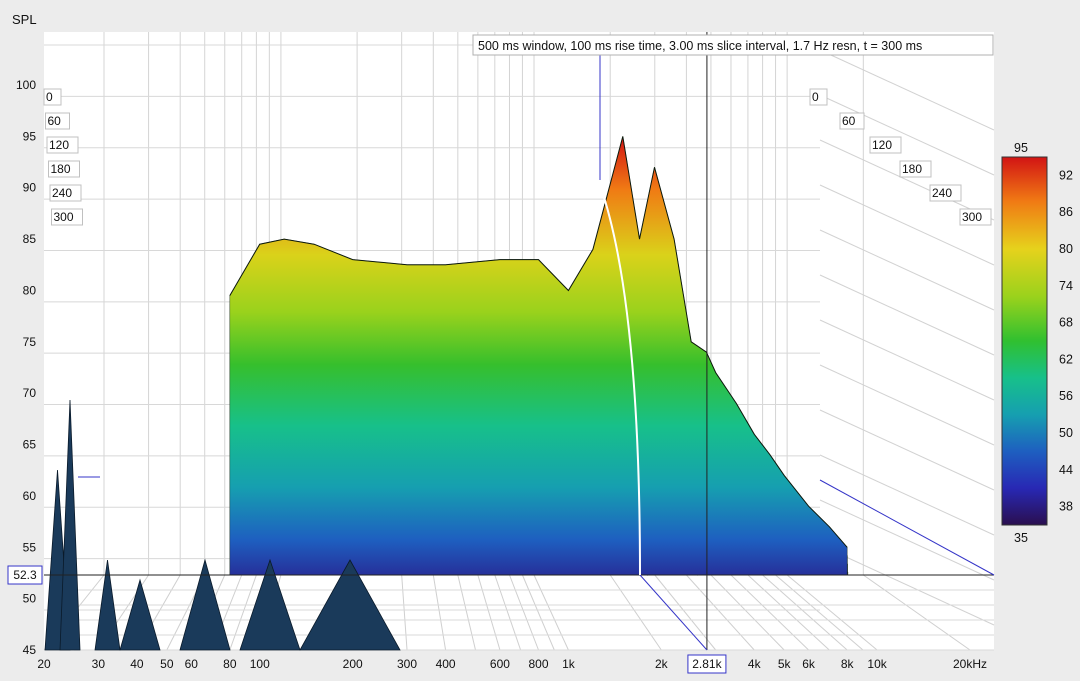 The image size is (1080, 681). What do you see at coordinates (942, 193) in the screenshot?
I see `time-tick-label-right: 240` at bounding box center [942, 193].